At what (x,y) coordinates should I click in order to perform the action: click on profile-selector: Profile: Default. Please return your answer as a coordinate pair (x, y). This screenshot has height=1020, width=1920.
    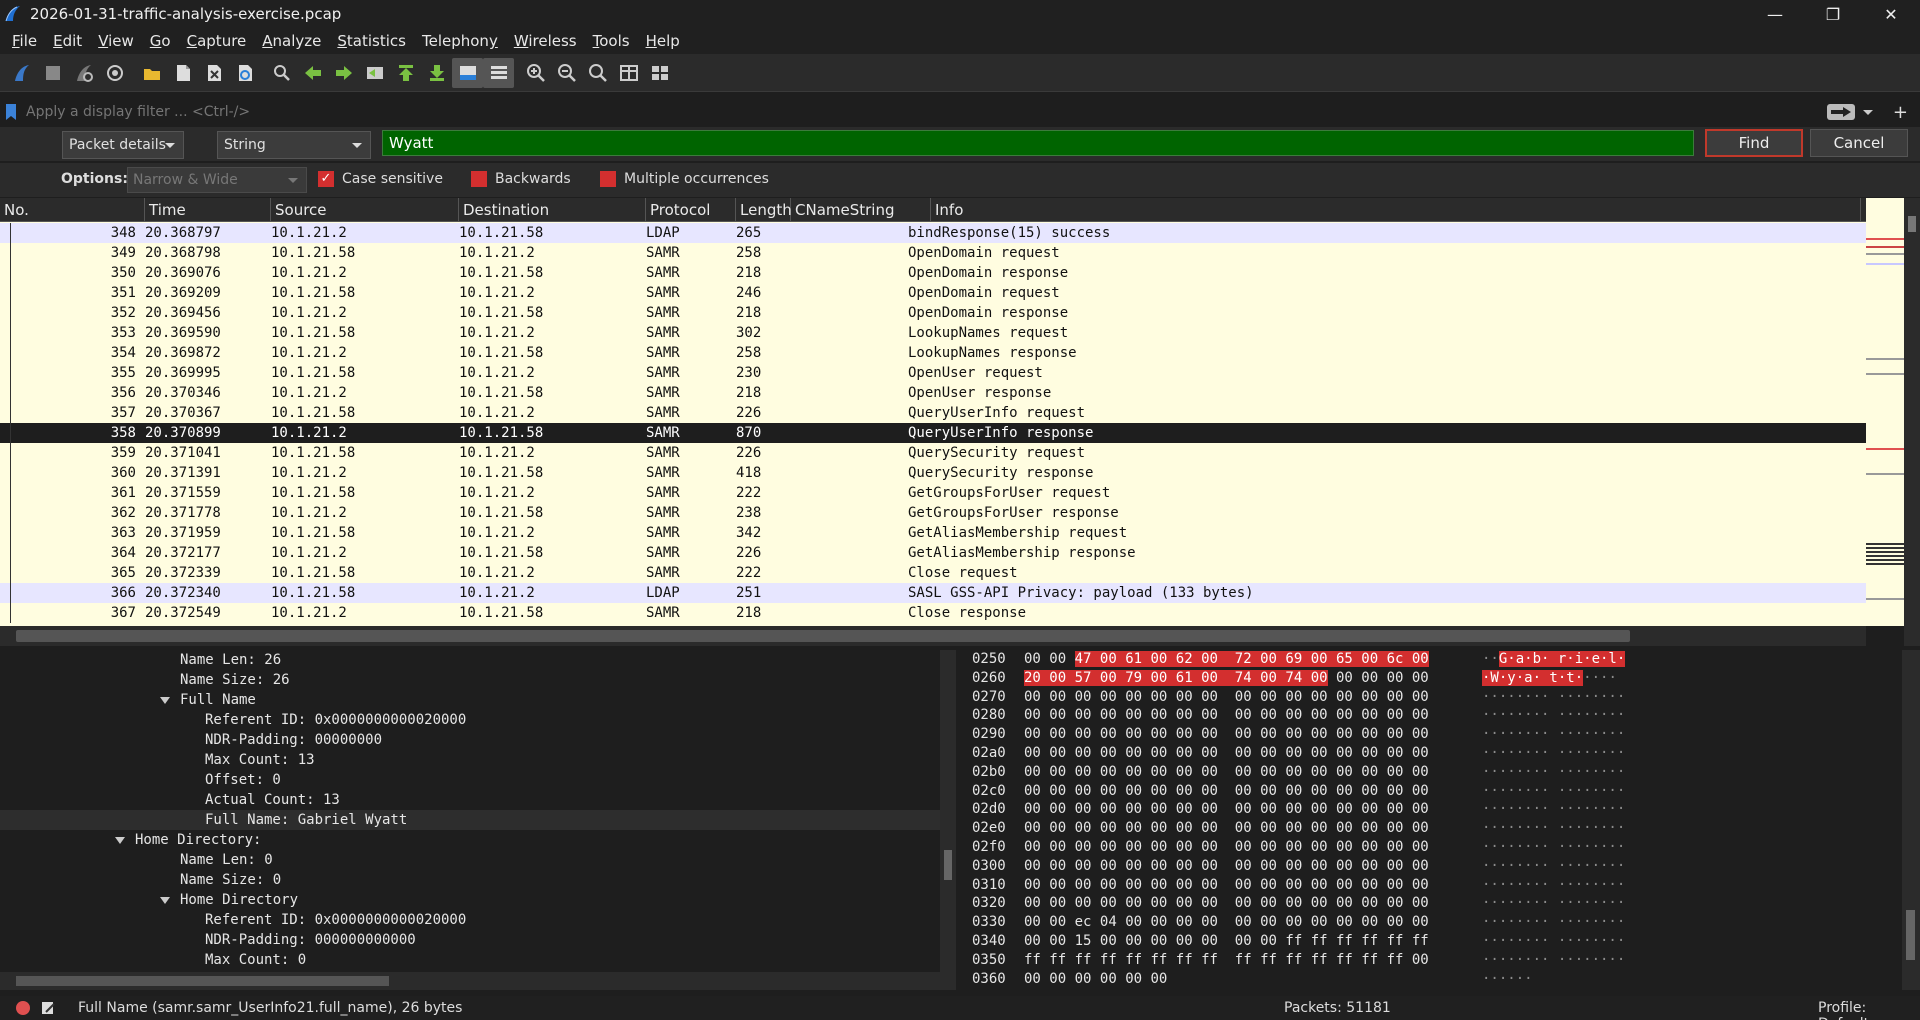
    Looking at the image, I should click on (1869, 1010).